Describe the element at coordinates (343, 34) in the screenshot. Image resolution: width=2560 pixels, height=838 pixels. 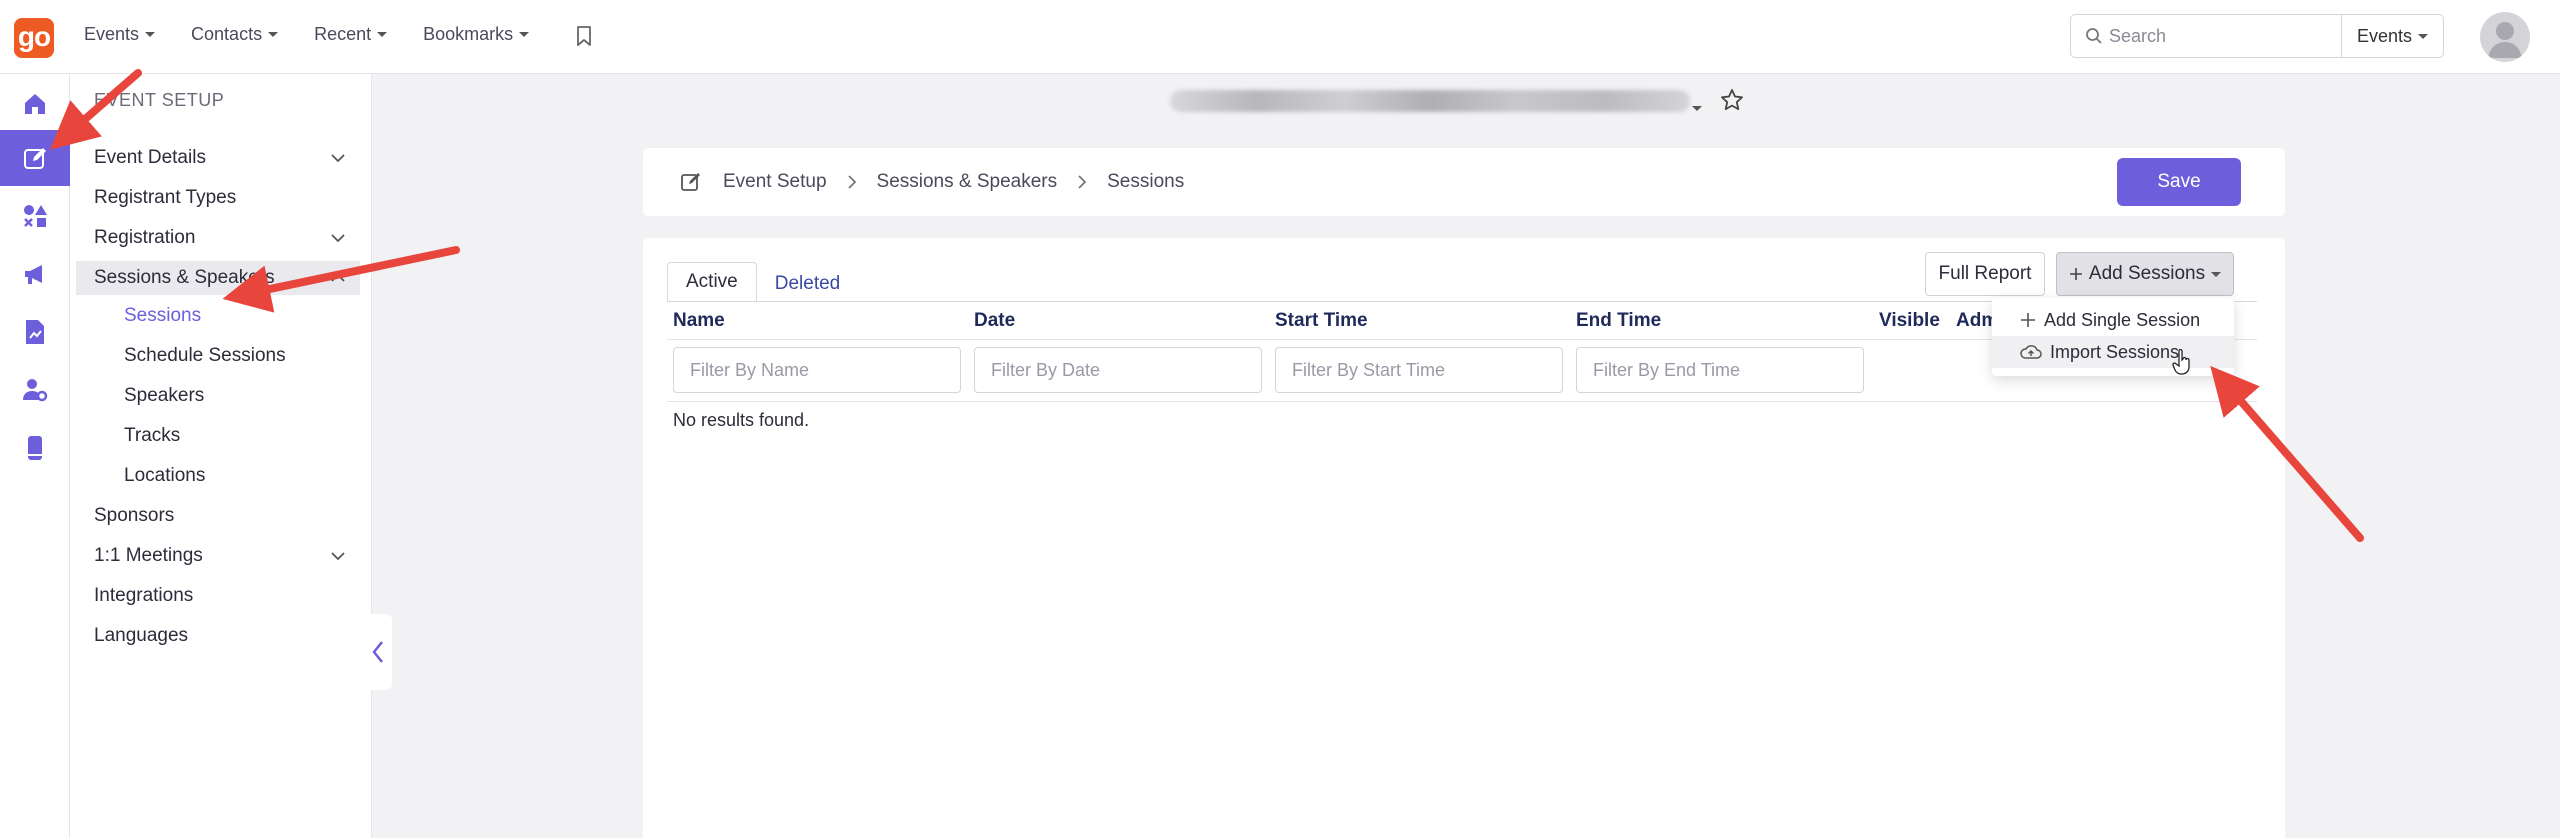
I see `nav-recent-label: Recent` at that location.